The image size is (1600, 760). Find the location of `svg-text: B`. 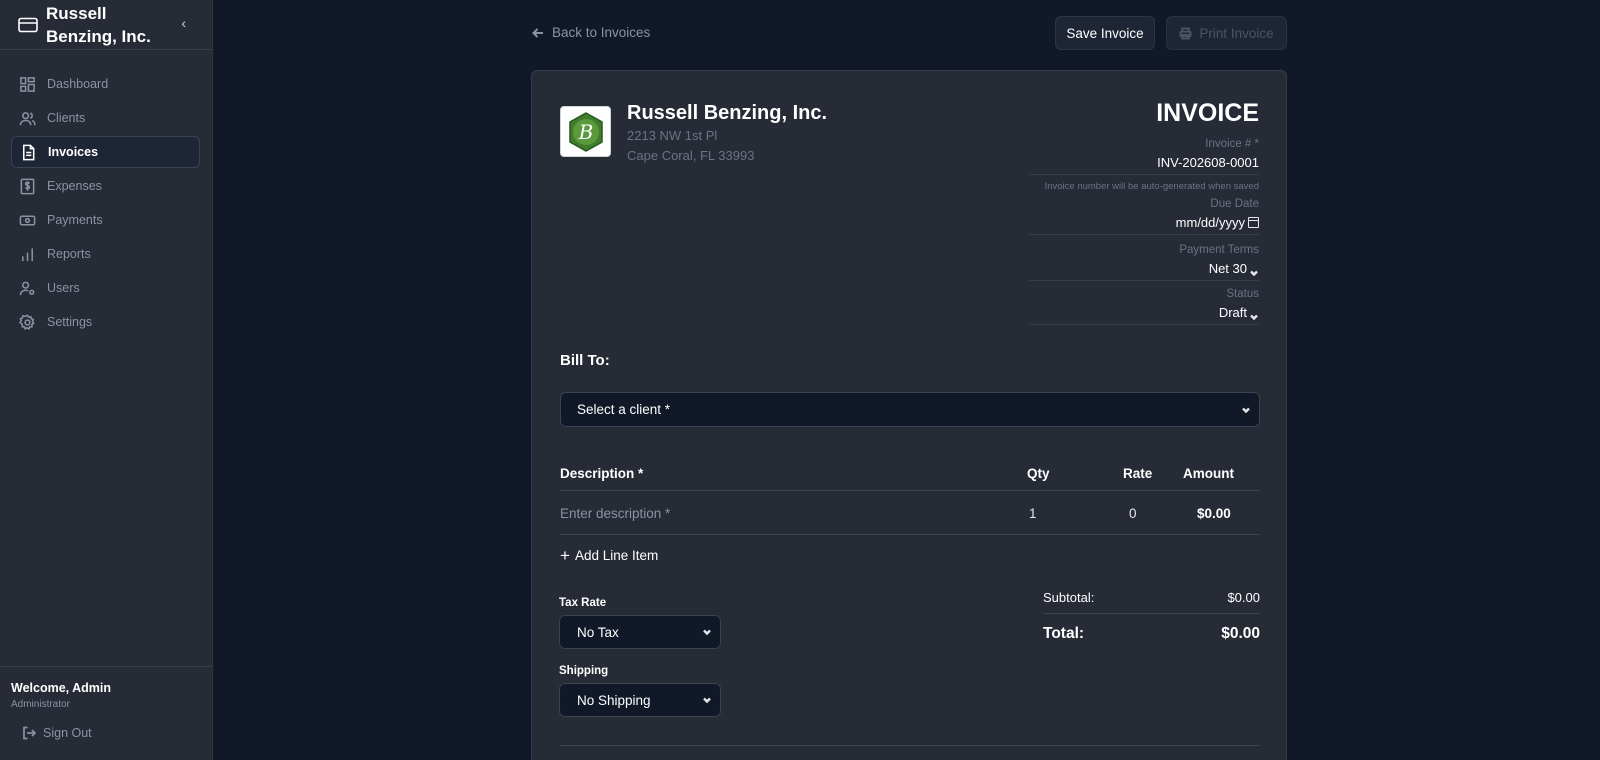

svg-text: B is located at coordinates (585, 132).